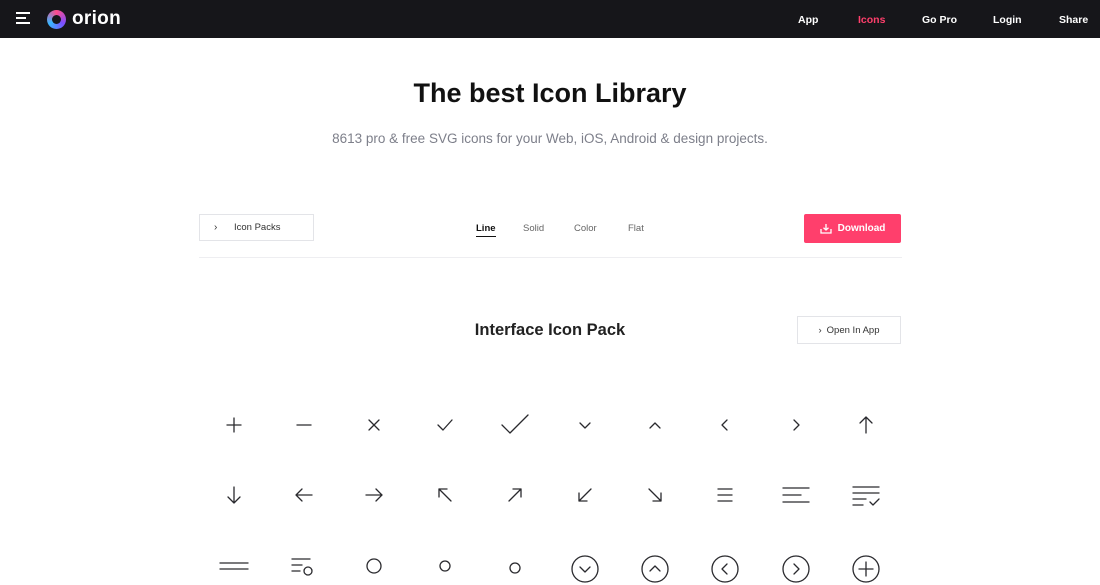 Image resolution: width=1100 pixels, height=585 pixels. I want to click on open-in-app-label: Open In App, so click(853, 330).